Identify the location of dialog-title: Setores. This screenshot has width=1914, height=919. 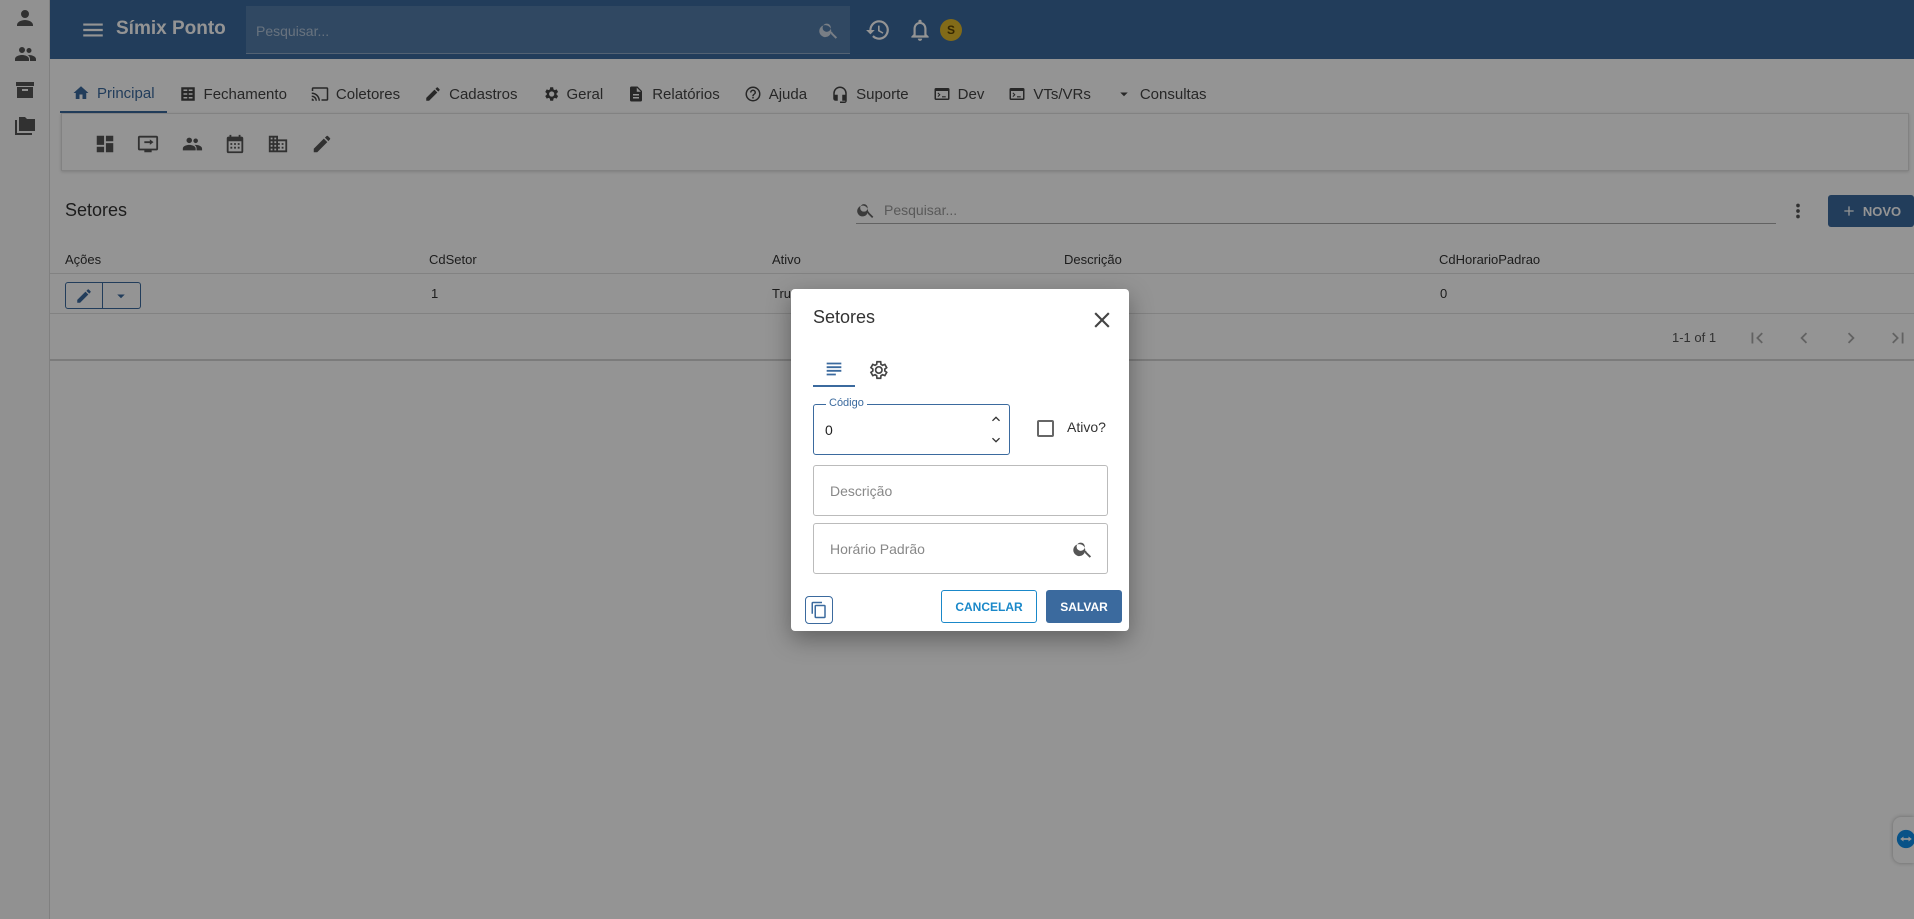
(844, 317).